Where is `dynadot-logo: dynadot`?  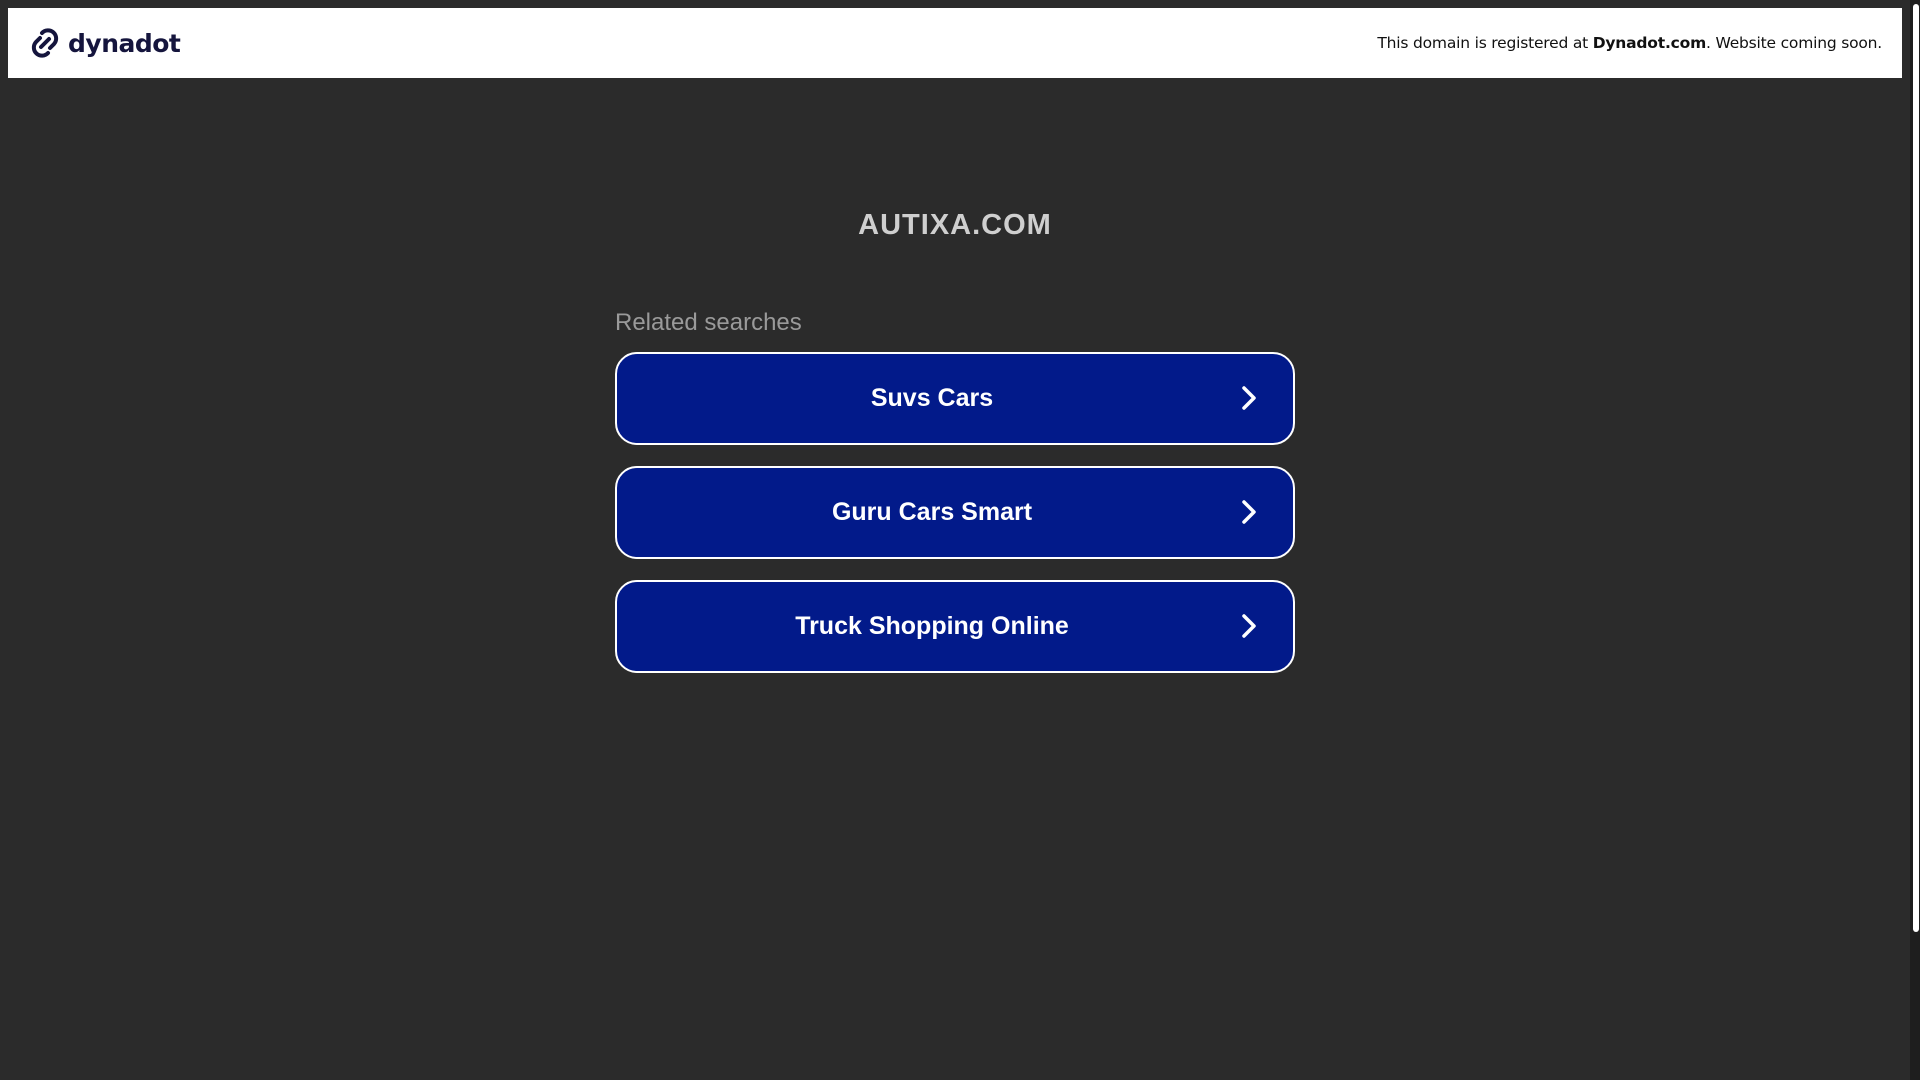 dynadot-logo: dynadot is located at coordinates (104, 43).